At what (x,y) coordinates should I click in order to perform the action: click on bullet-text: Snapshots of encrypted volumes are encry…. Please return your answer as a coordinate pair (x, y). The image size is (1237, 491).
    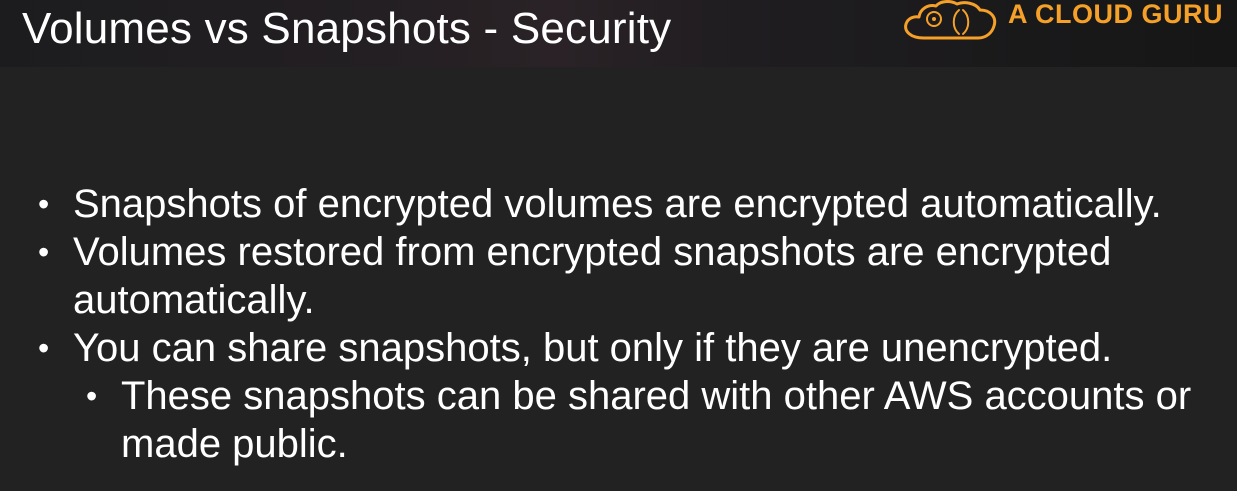
    Looking at the image, I should click on (617, 204).